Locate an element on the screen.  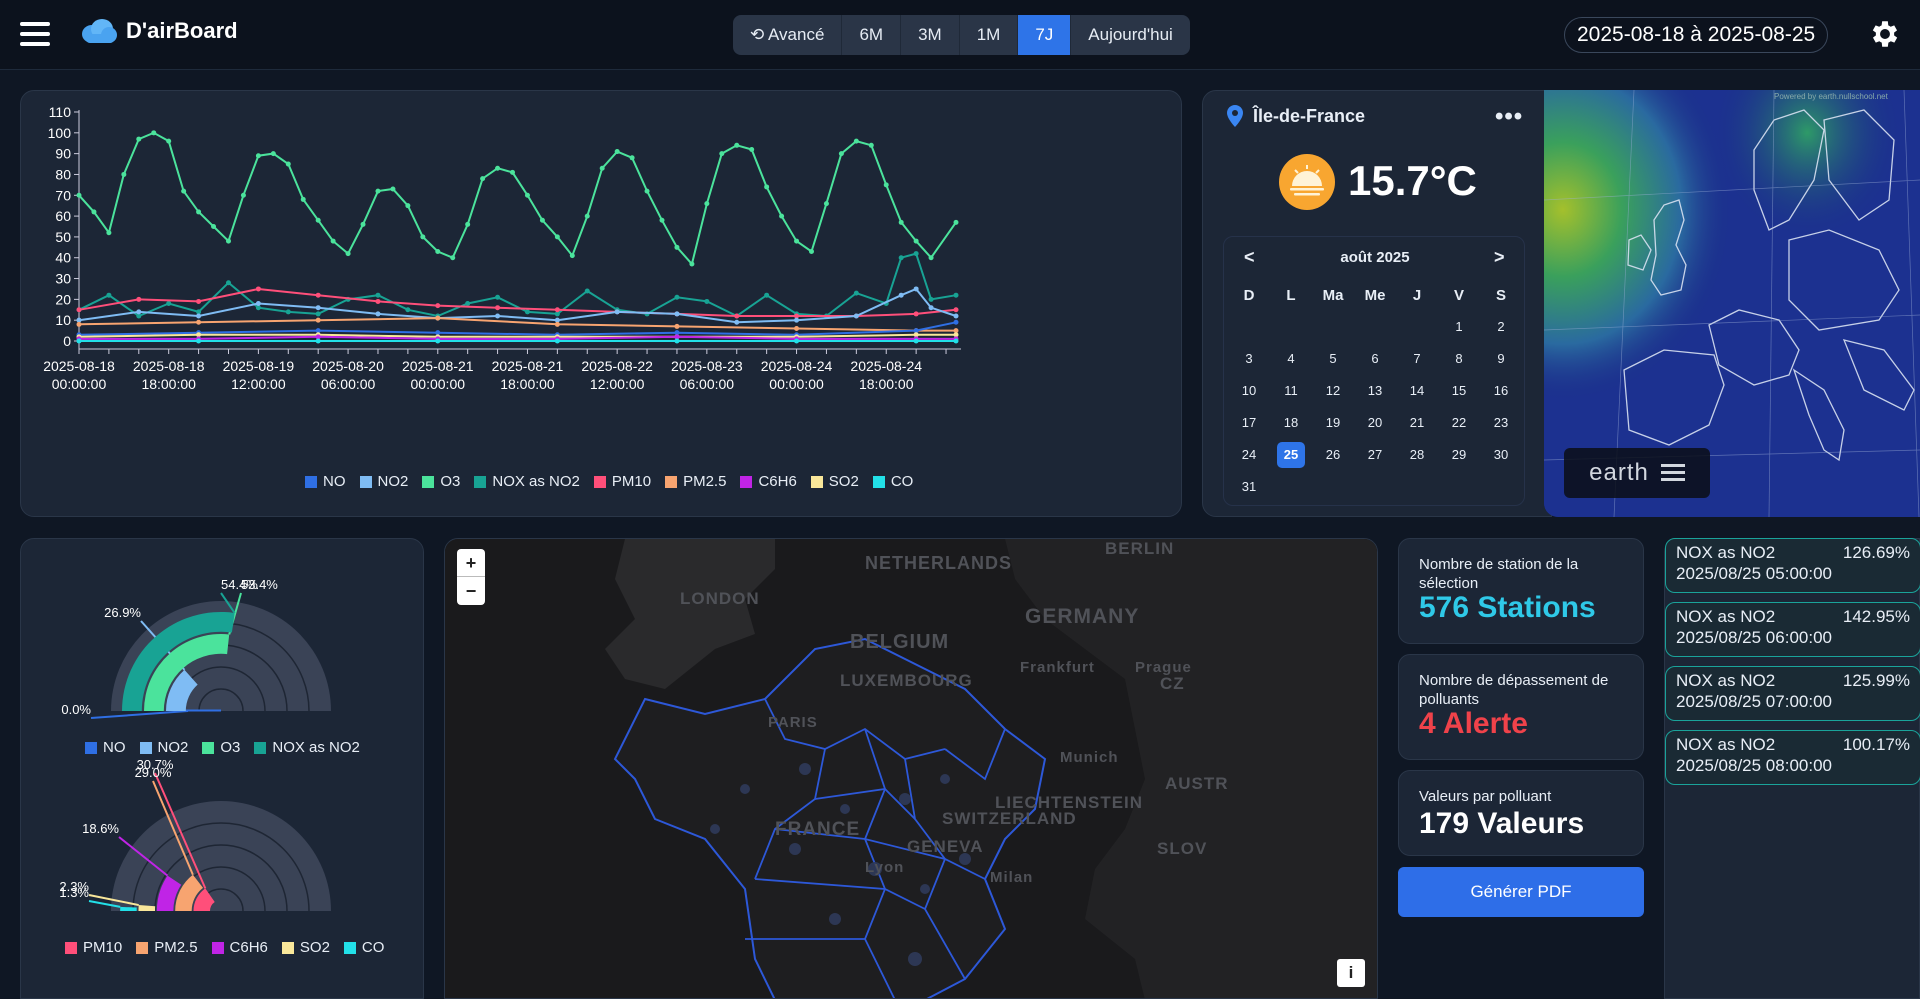
line-legend-item: NO is located at coordinates (325, 481).